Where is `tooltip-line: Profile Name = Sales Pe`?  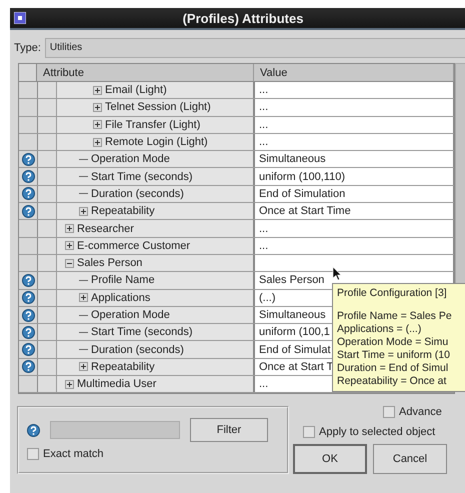
tooltip-line: Profile Name = Sales Pe is located at coordinates (395, 316).